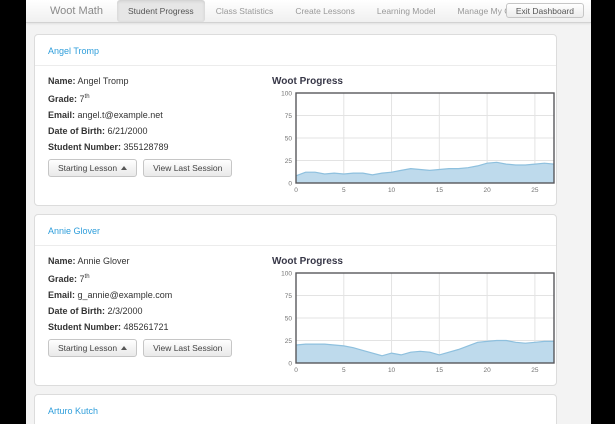  I want to click on student-card-header: Arturo Kutch, so click(295, 409).